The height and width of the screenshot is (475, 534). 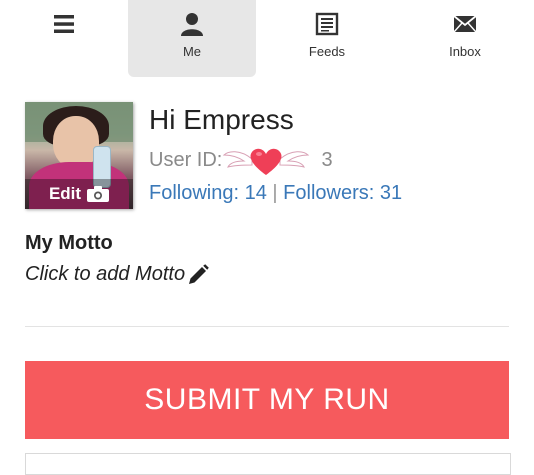 What do you see at coordinates (208, 193) in the screenshot?
I see `following-link: Following: 14` at bounding box center [208, 193].